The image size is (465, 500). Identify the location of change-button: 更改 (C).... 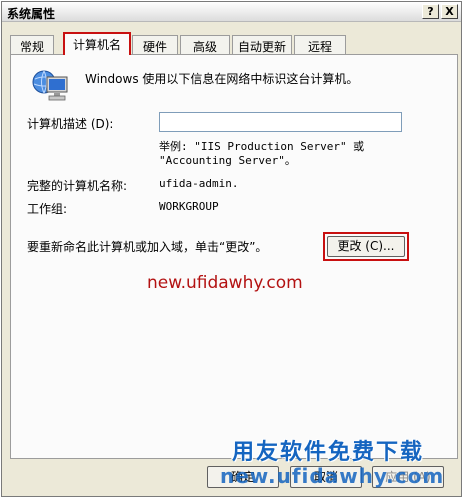
(366, 246).